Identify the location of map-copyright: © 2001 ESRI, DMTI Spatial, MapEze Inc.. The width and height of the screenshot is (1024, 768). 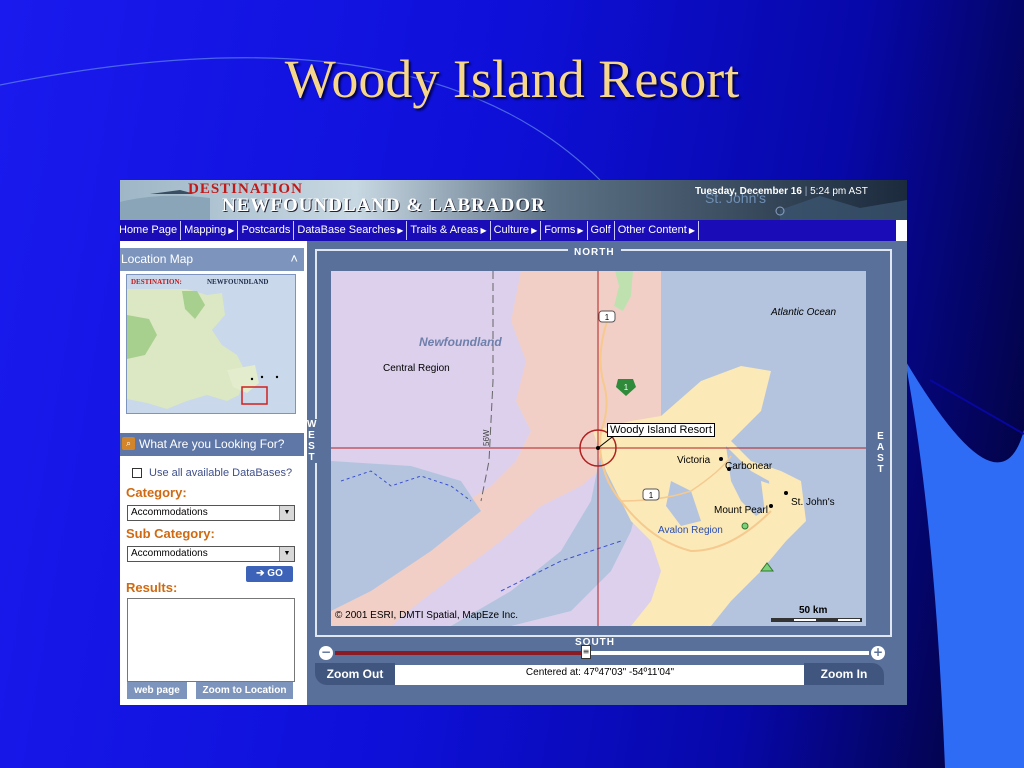
(426, 615).